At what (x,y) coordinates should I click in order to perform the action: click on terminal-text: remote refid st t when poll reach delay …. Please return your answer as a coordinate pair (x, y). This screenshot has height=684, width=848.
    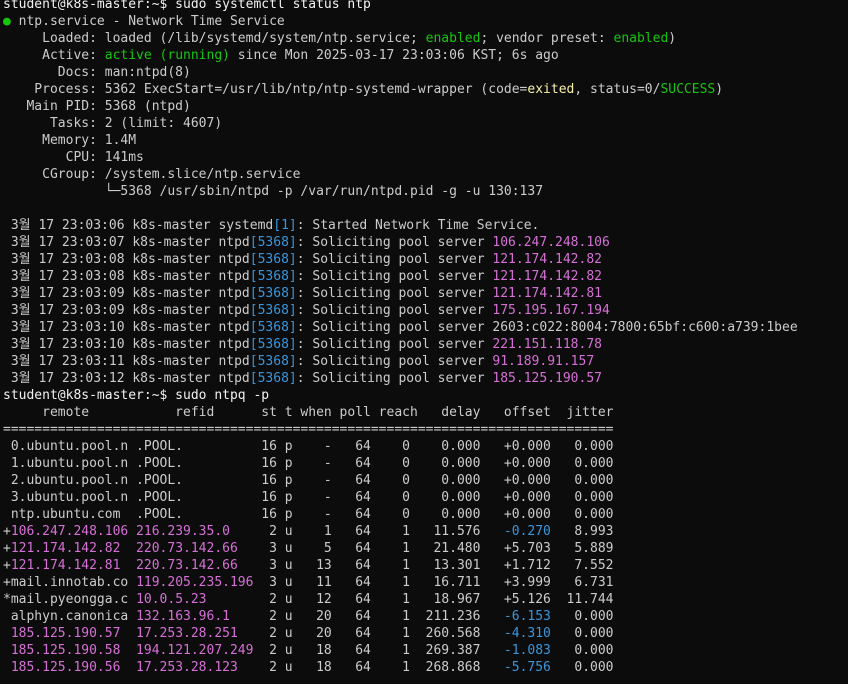
    Looking at the image, I should click on (308, 412).